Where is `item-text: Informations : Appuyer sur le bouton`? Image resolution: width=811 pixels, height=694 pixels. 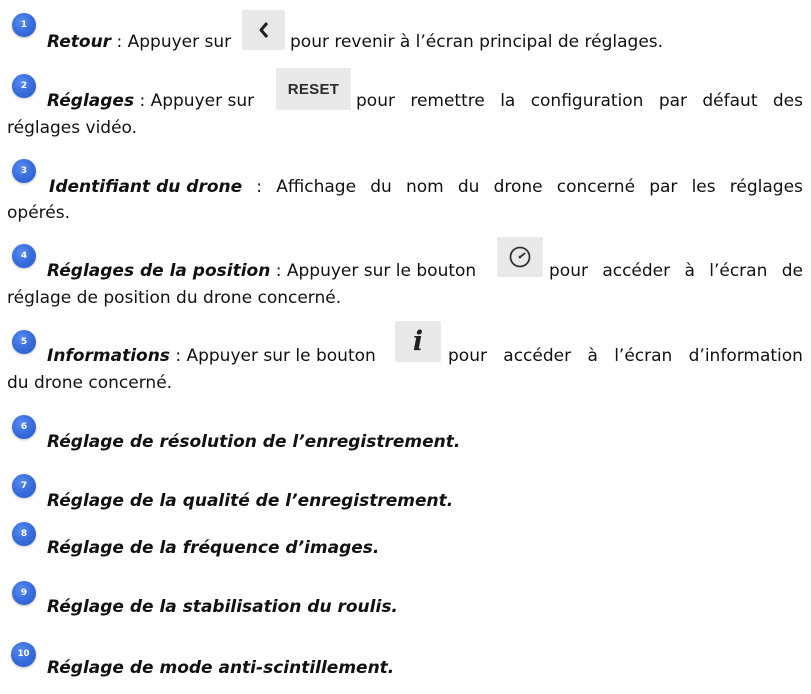
item-text: Informations : Appuyer sur le bouton is located at coordinates (211, 356).